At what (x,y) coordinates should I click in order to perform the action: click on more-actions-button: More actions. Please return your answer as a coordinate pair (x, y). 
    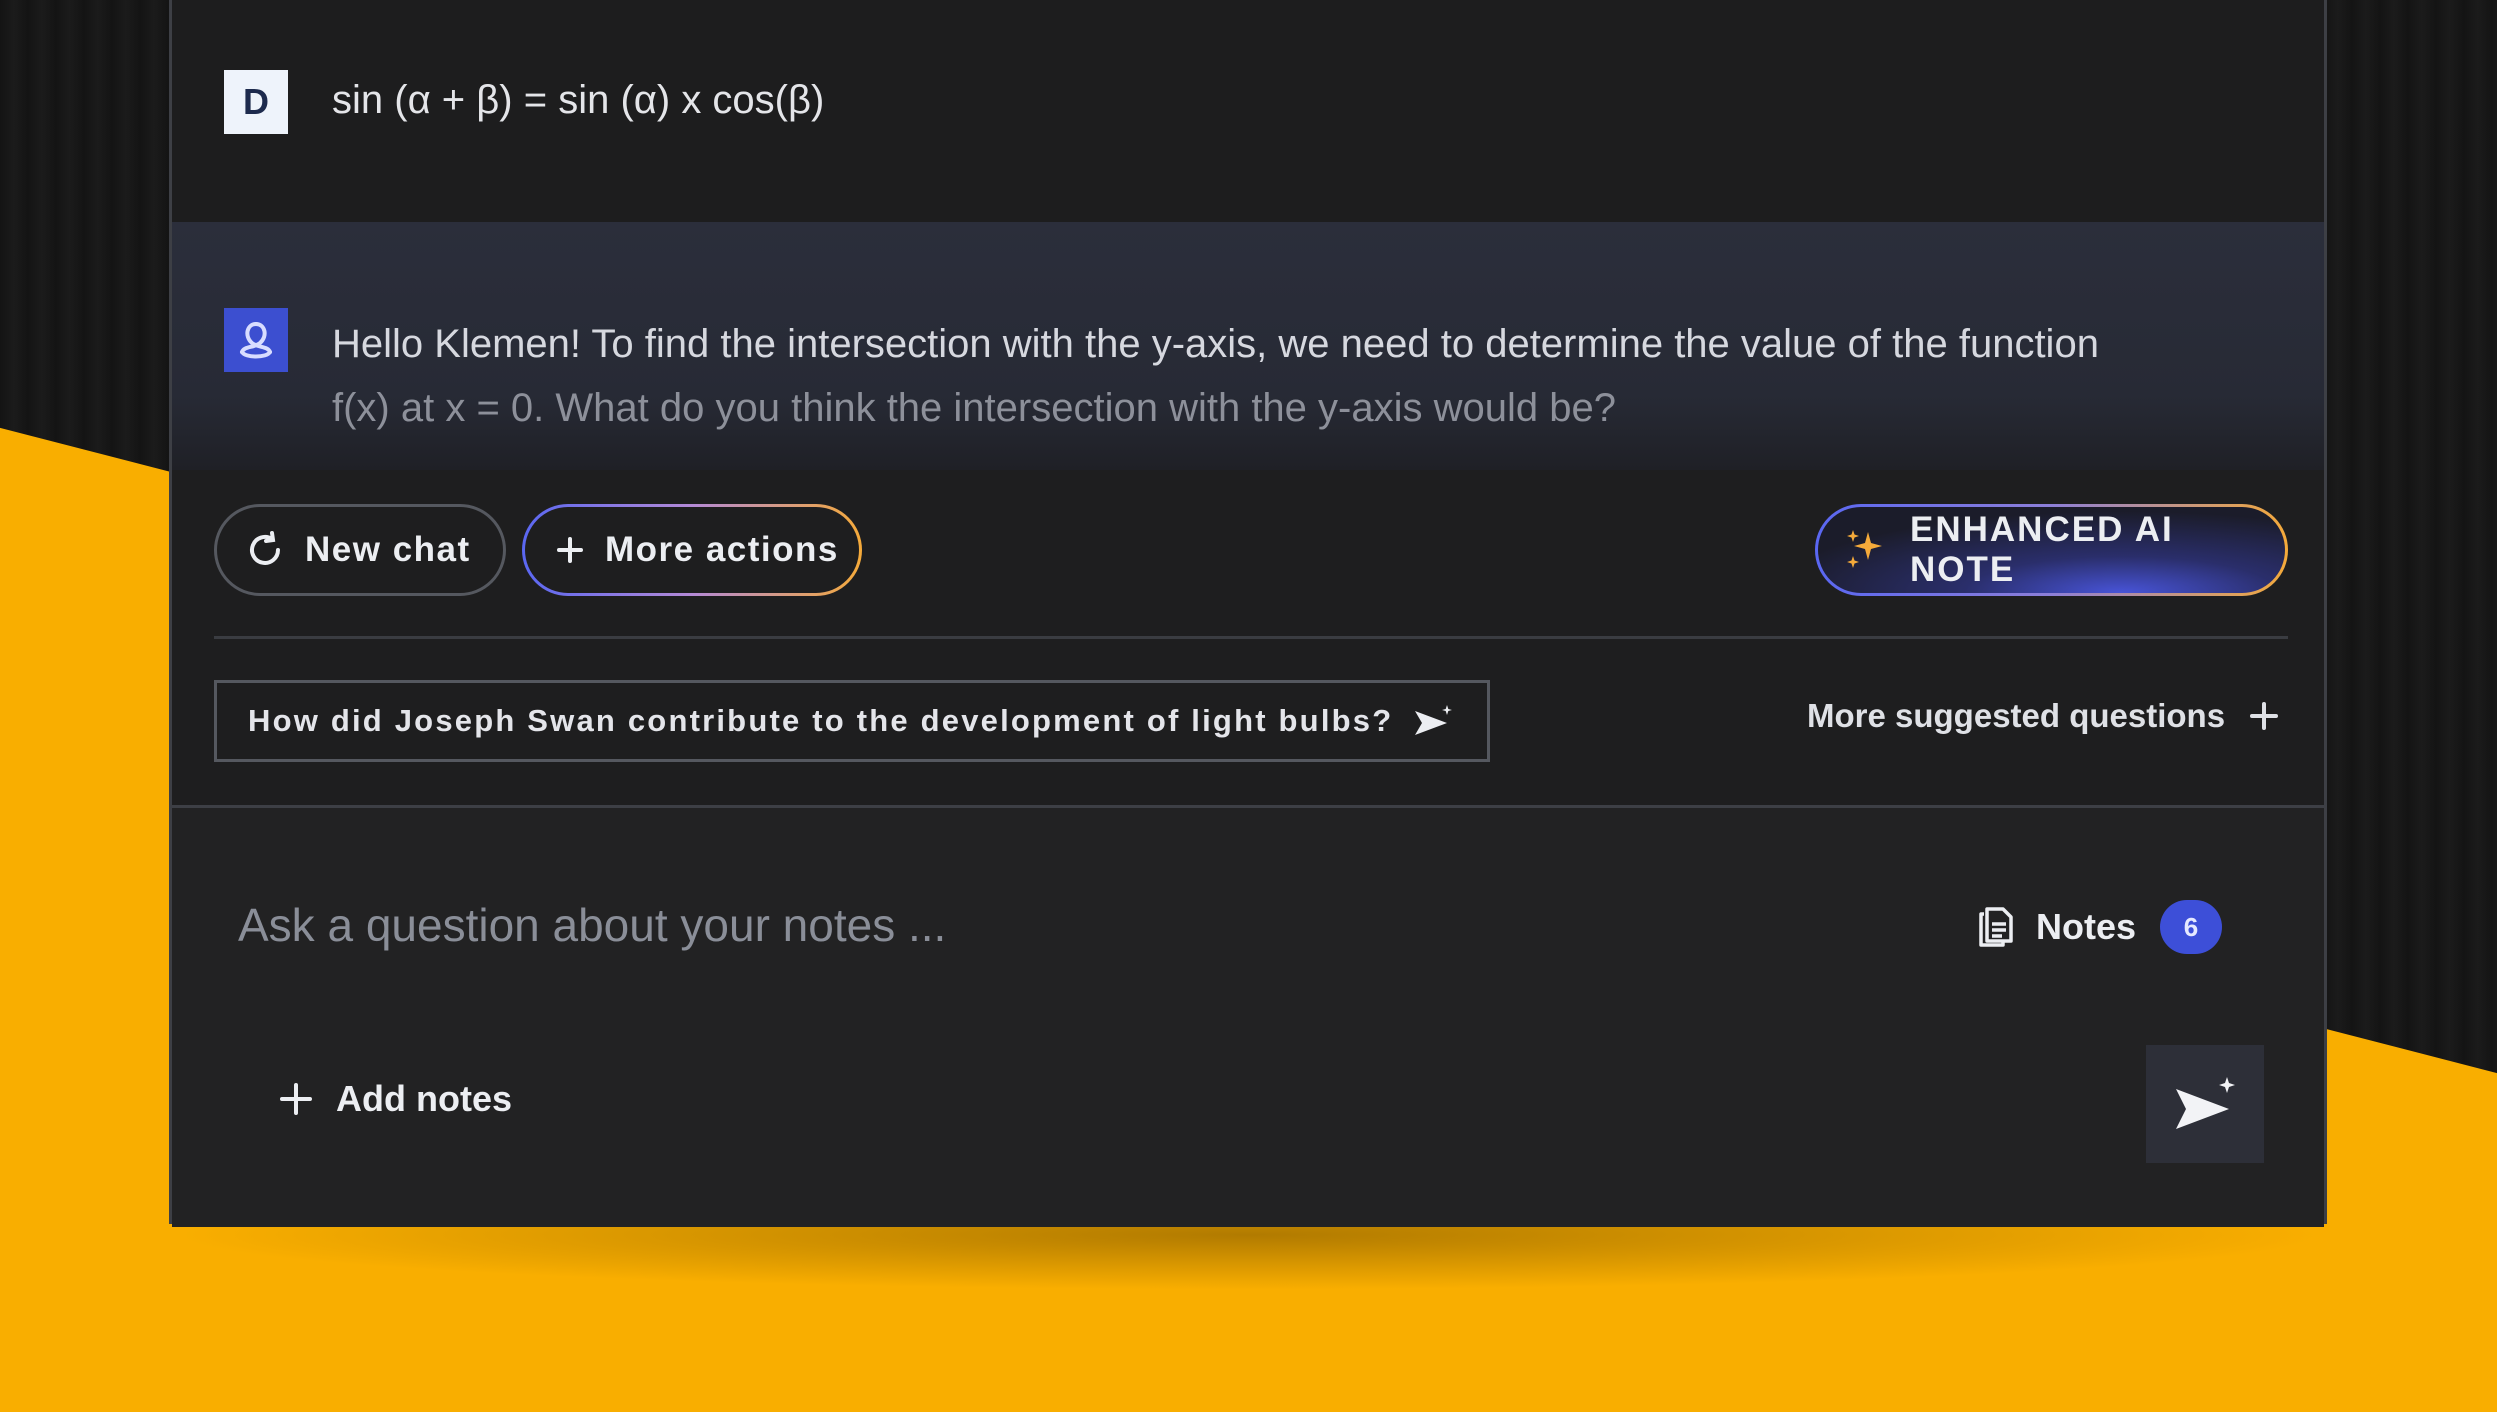
    Looking at the image, I should click on (692, 550).